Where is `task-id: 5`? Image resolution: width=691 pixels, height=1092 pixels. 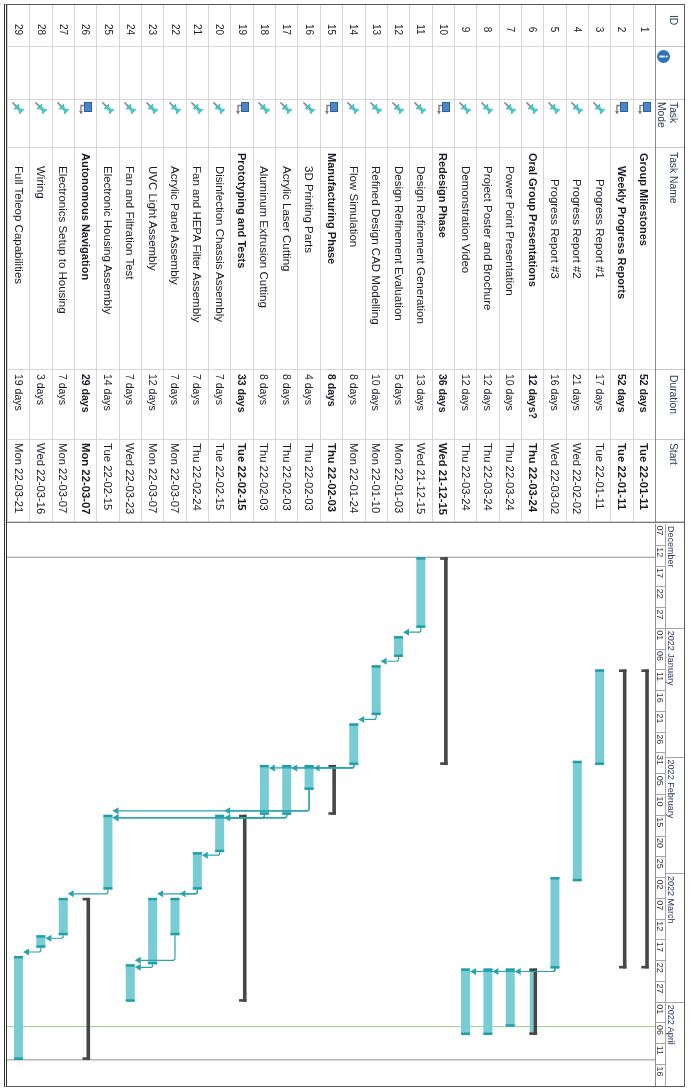
task-id: 5 is located at coordinates (555, 29).